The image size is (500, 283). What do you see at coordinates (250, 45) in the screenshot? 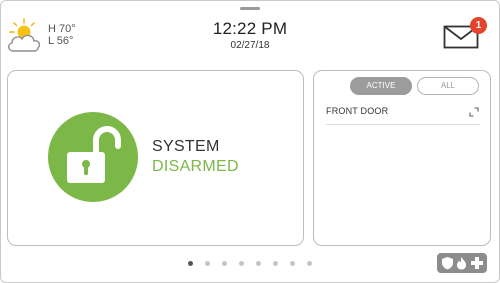
I see `clock-date: 02/27/18` at bounding box center [250, 45].